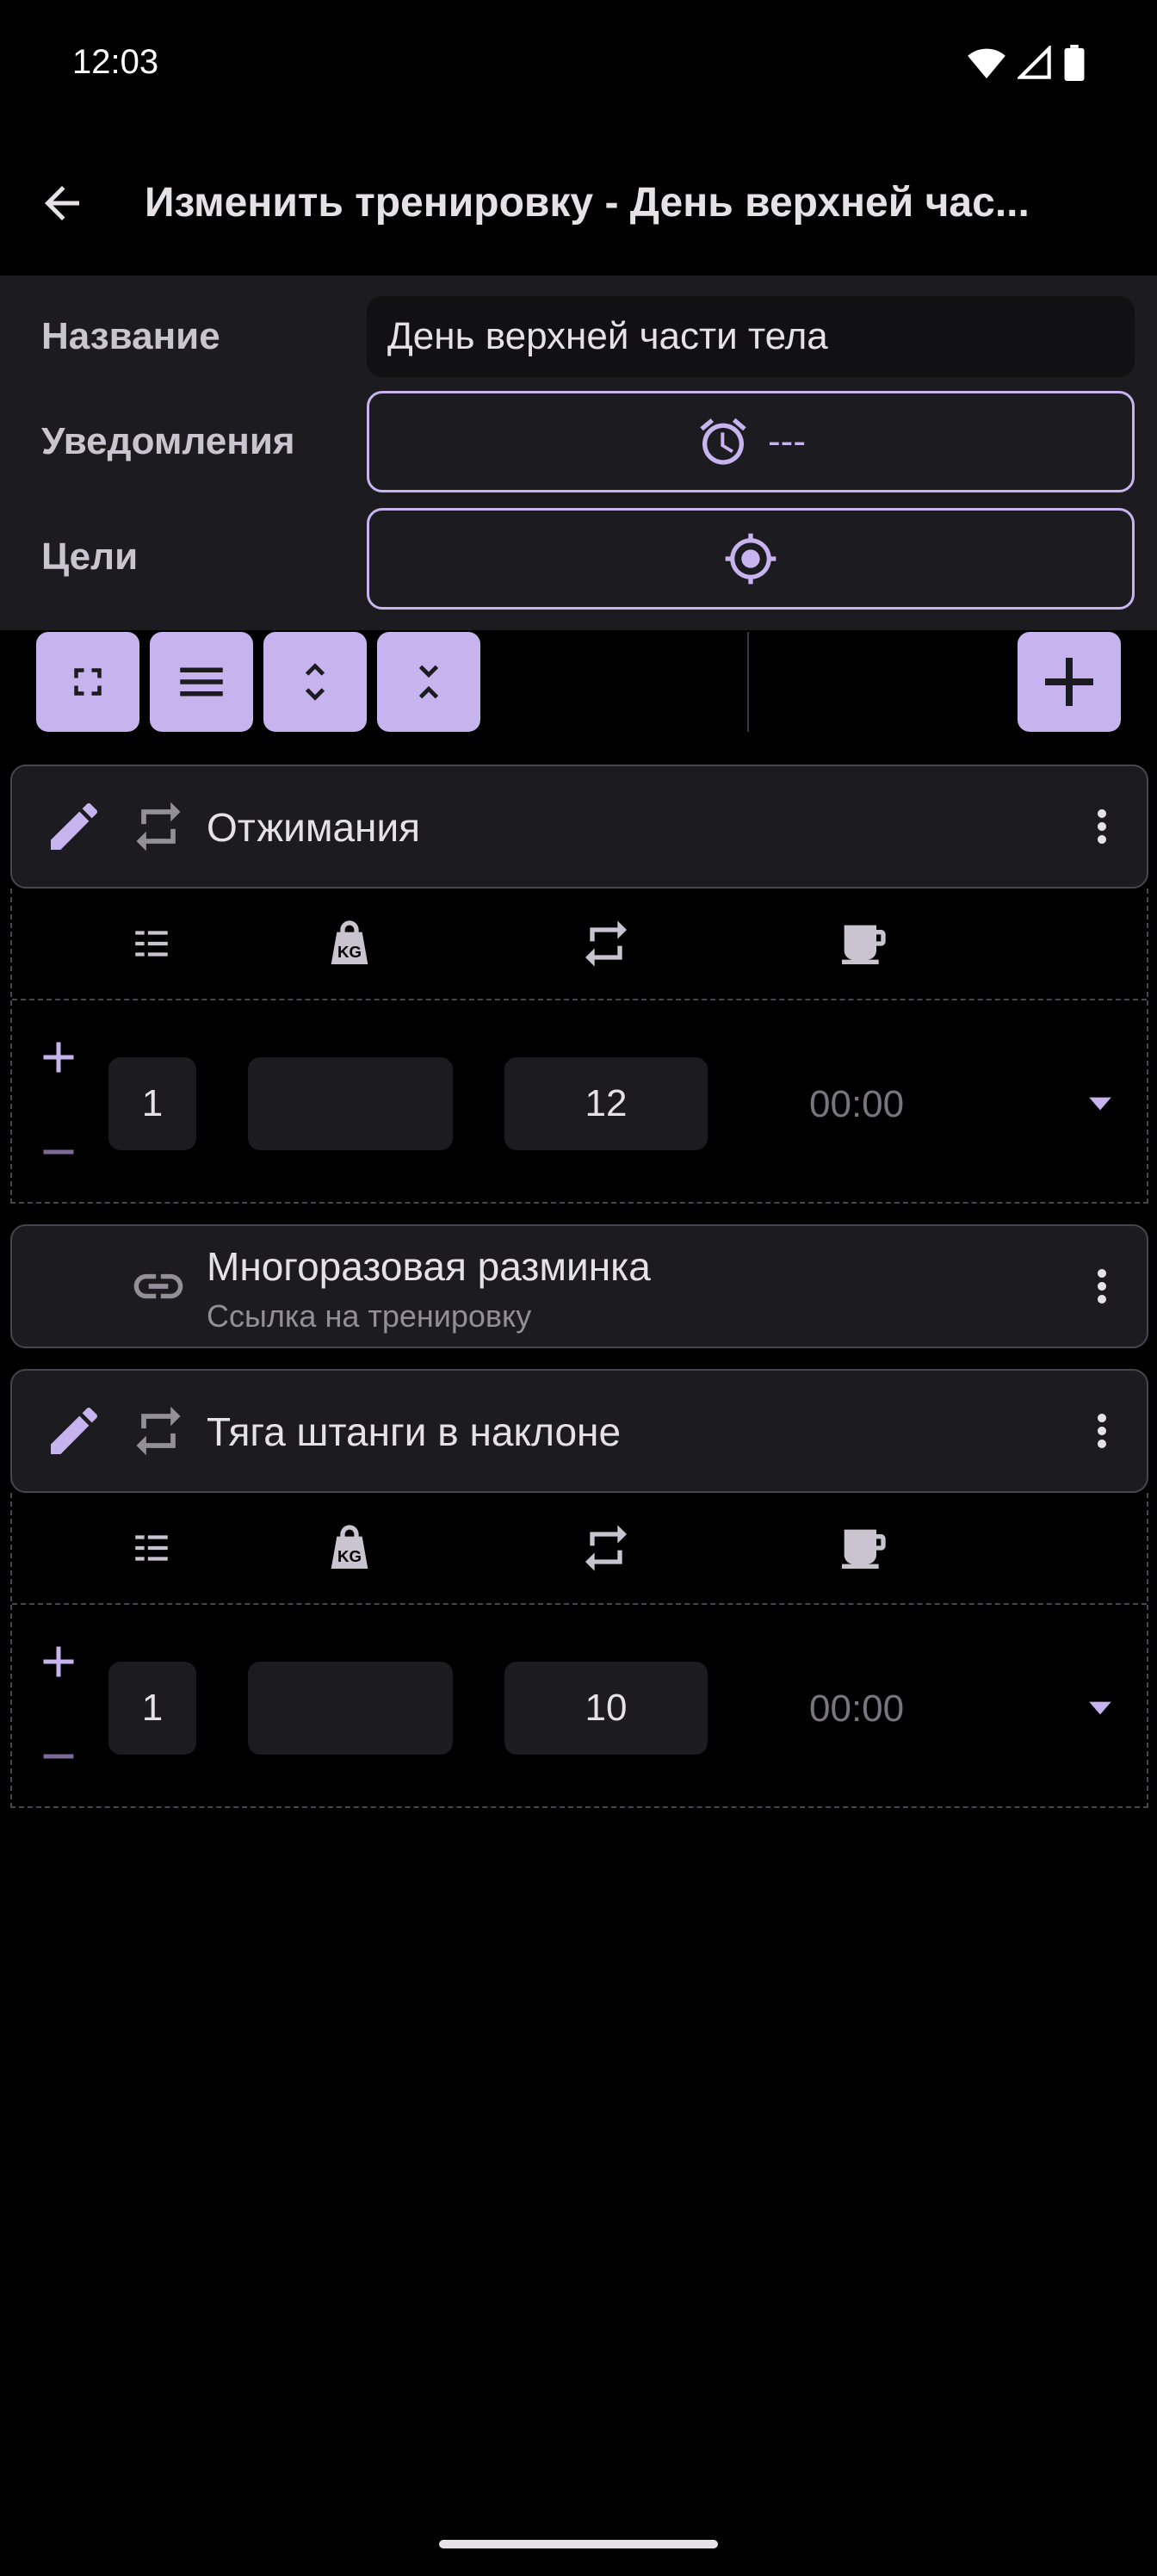 The height and width of the screenshot is (2576, 1157). Describe the element at coordinates (158, 1286) in the screenshot. I see `link-icon` at that location.